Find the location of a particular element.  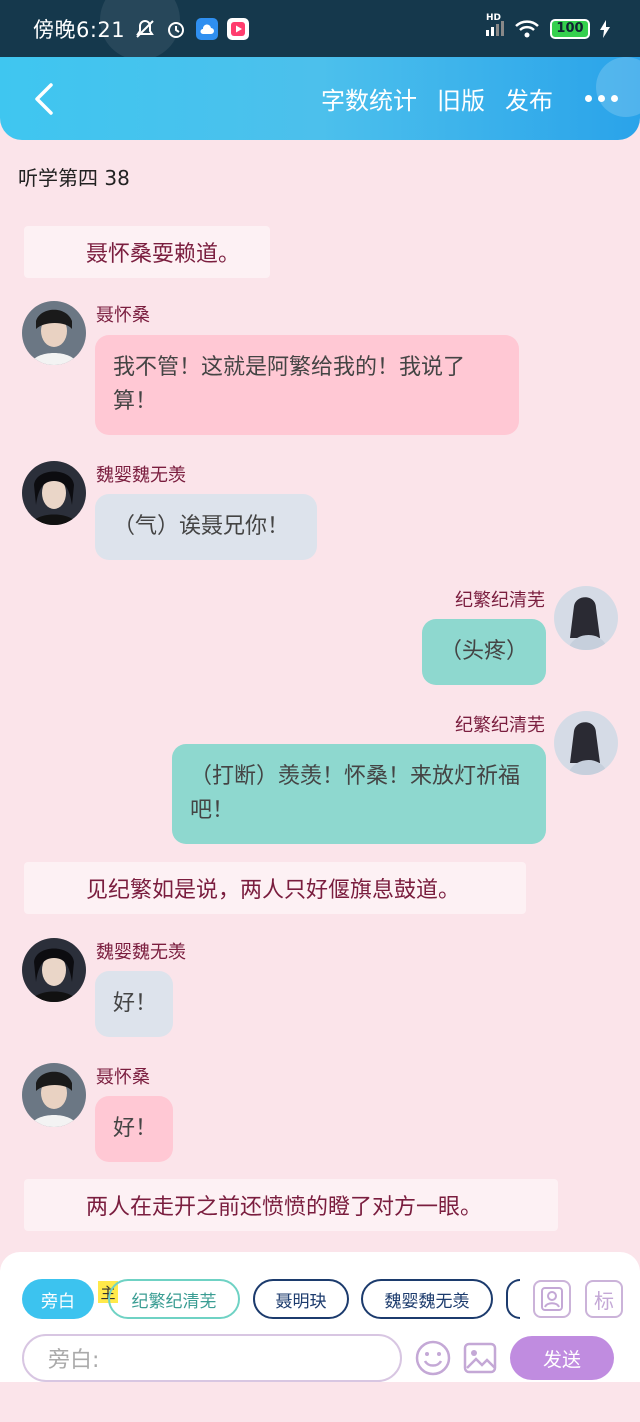

message-text: 我不管！这就是阿繁给我的！我说了算！ is located at coordinates (289, 384).